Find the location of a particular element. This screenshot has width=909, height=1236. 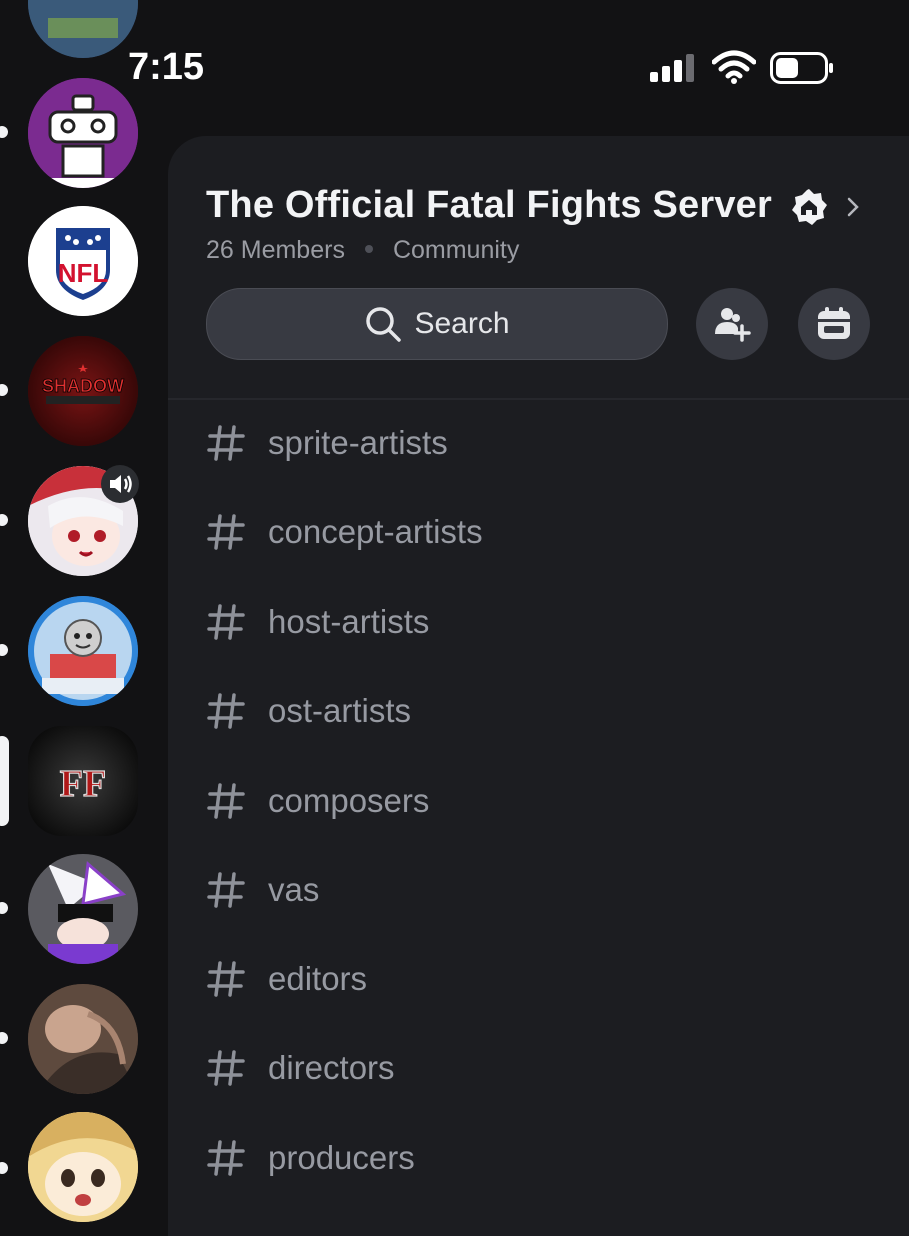

search-button: Search is located at coordinates (437, 324).